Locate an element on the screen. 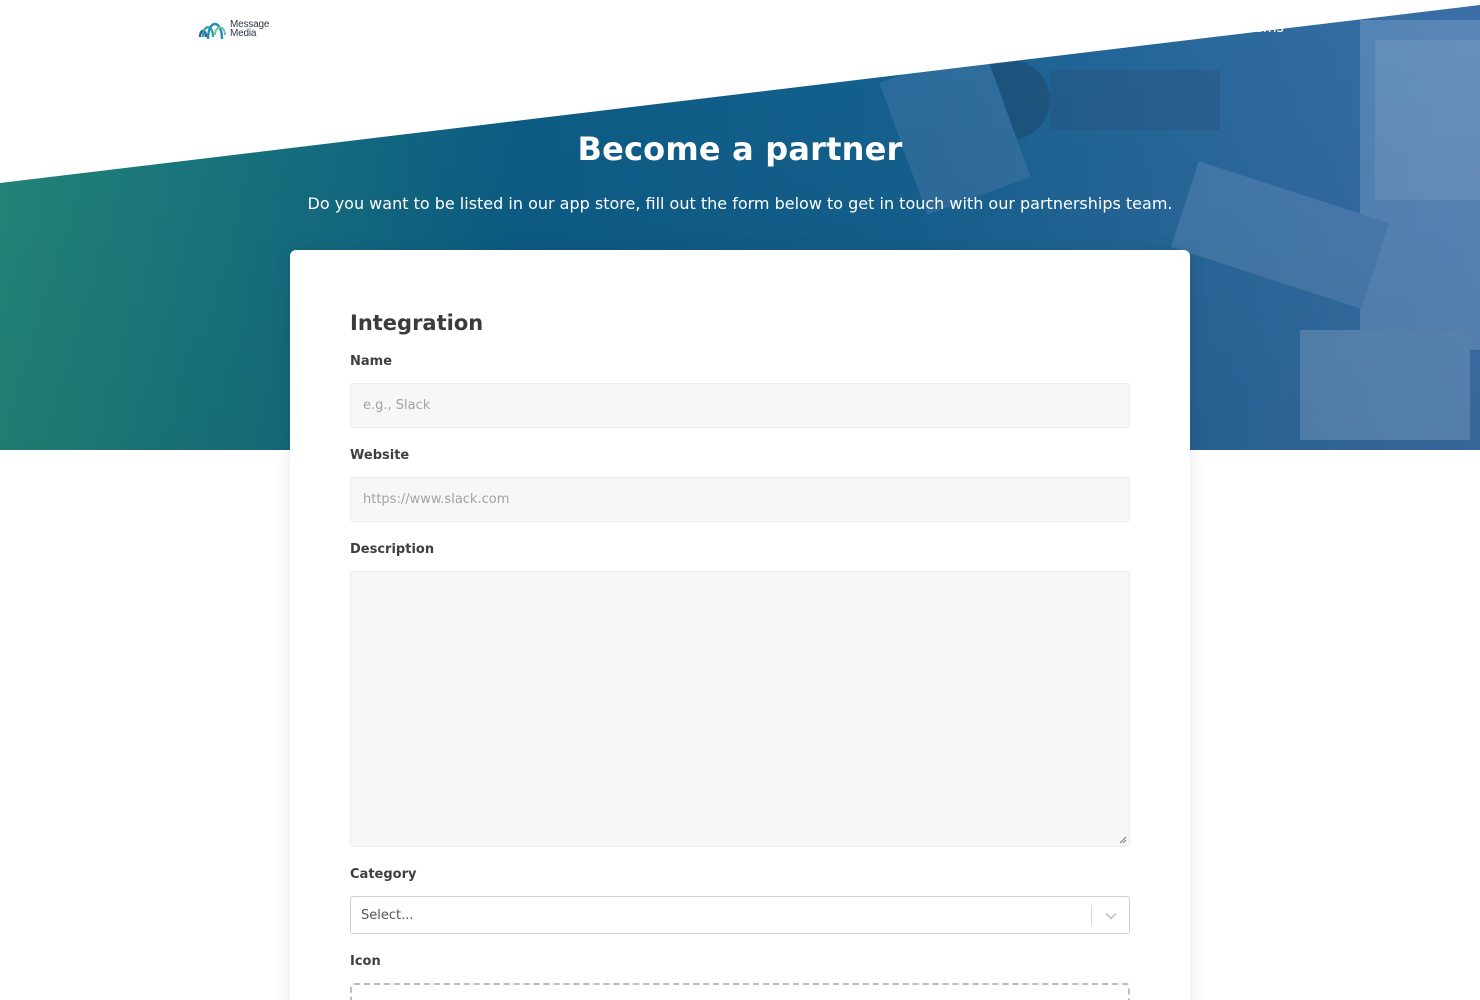 The height and width of the screenshot is (1000, 1480). brand-wordmark-line2: Media is located at coordinates (243, 33).